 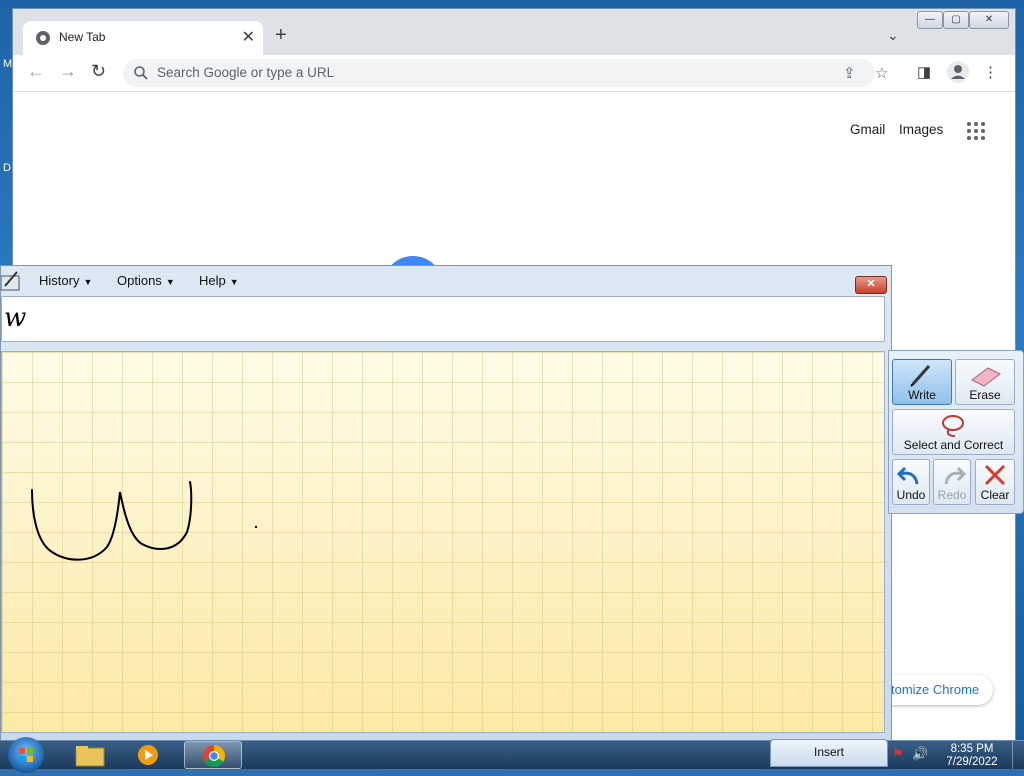 I want to click on eraser-icon, so click(x=986, y=377).